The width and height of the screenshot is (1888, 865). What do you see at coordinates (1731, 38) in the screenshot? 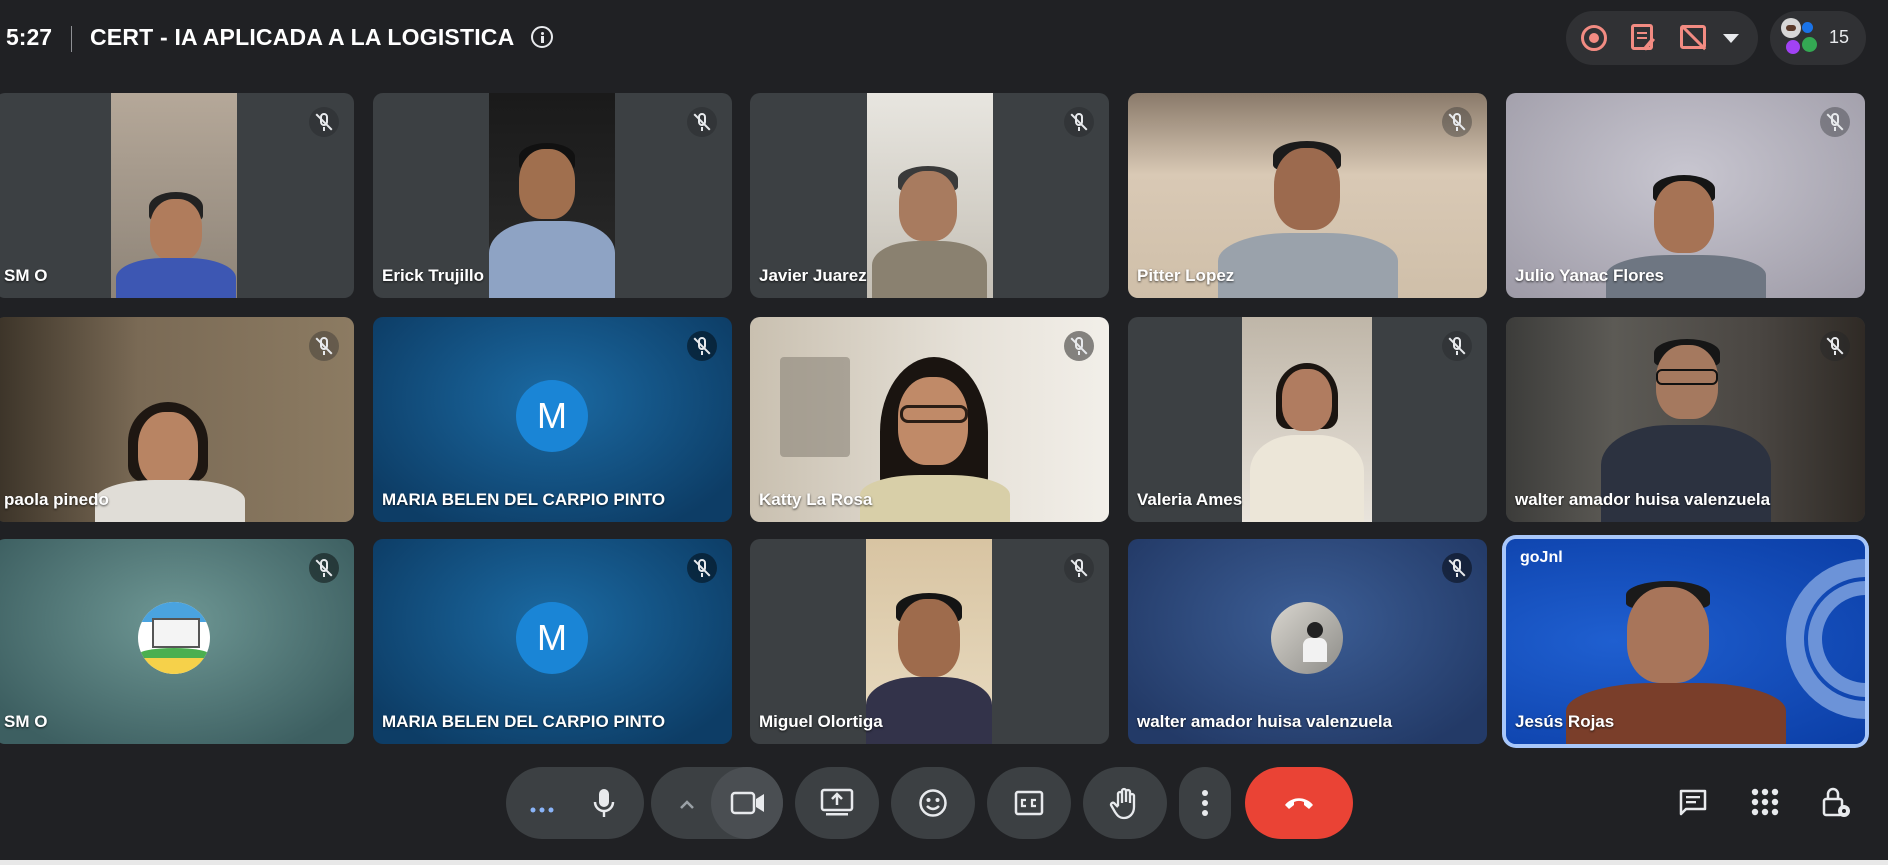
I see `chevron-down-icon` at bounding box center [1731, 38].